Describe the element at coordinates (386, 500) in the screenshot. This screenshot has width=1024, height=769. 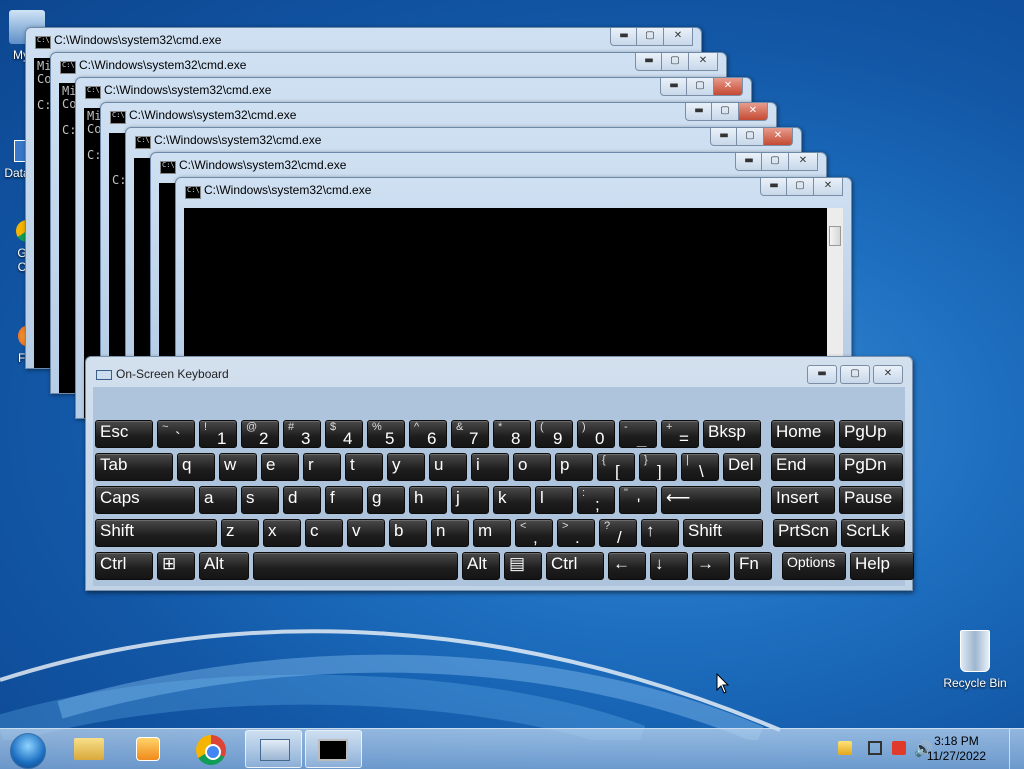
I see `key-g: g` at that location.